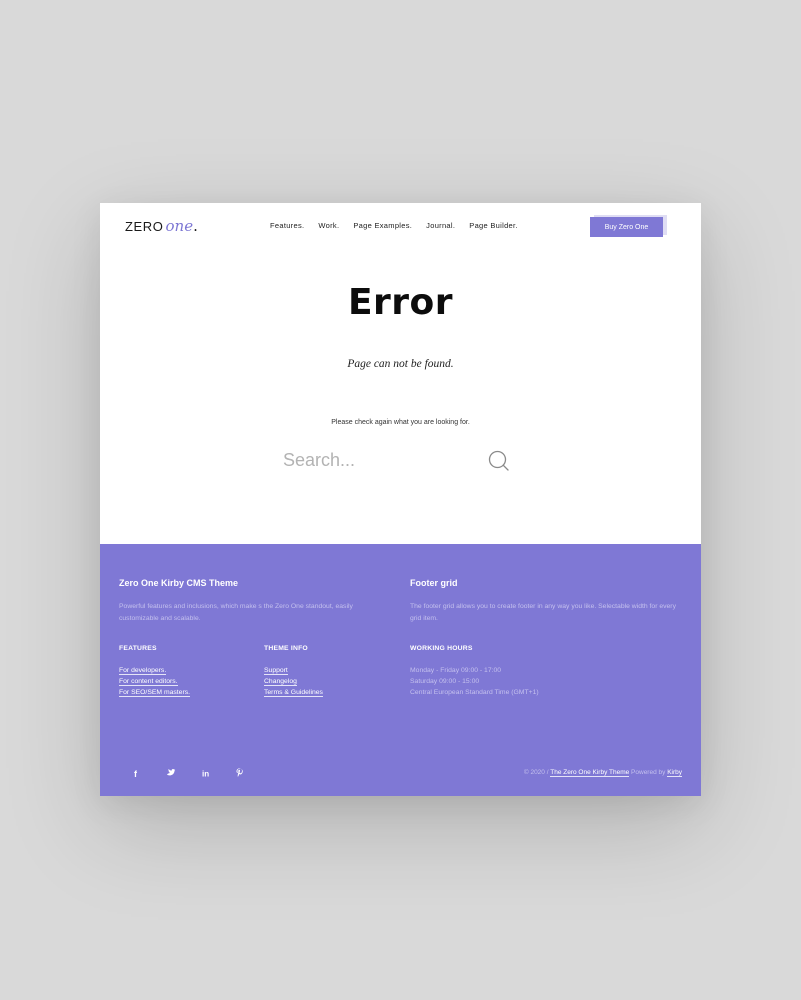 The height and width of the screenshot is (1000, 801). I want to click on footer-working-hours-heading: WORKING HOURS, so click(441, 648).